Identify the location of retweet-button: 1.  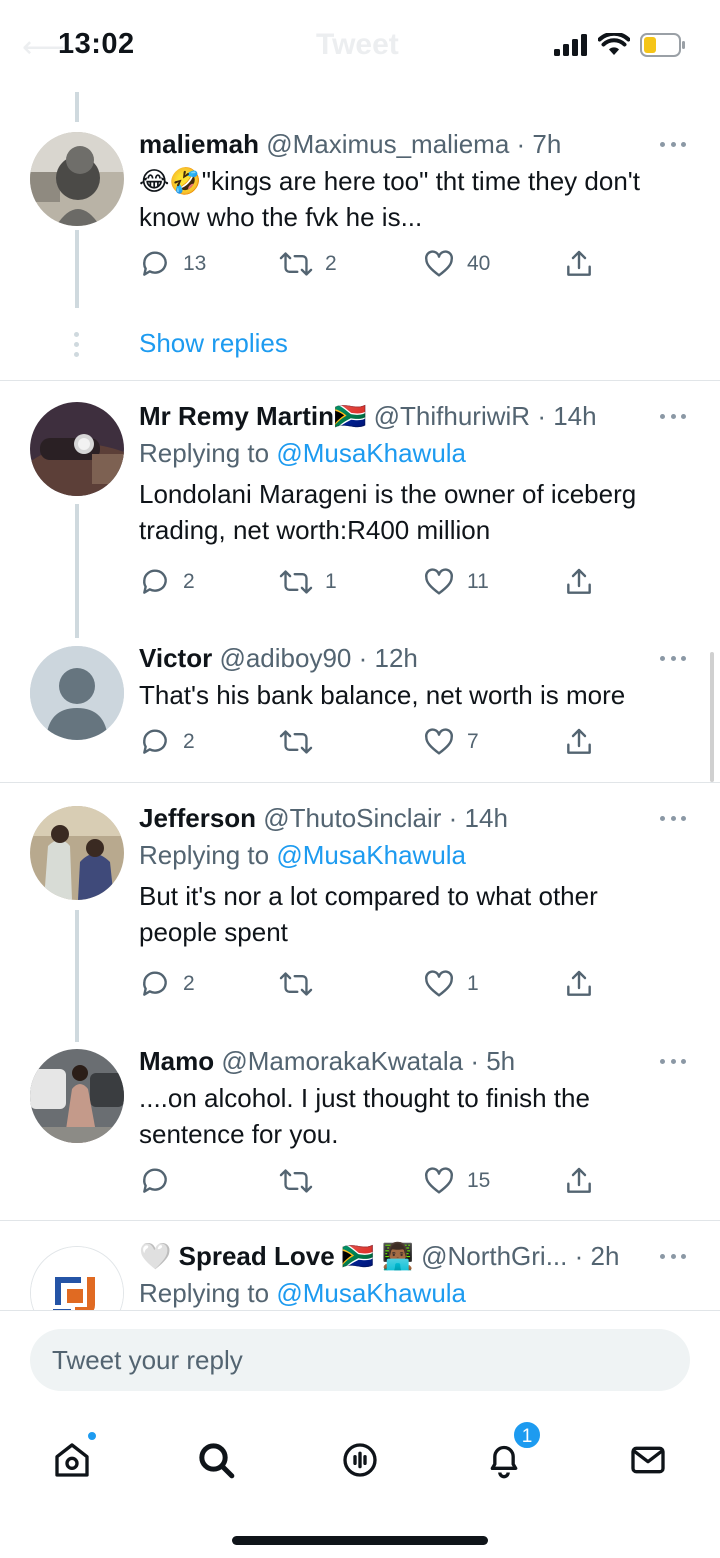
(308, 582).